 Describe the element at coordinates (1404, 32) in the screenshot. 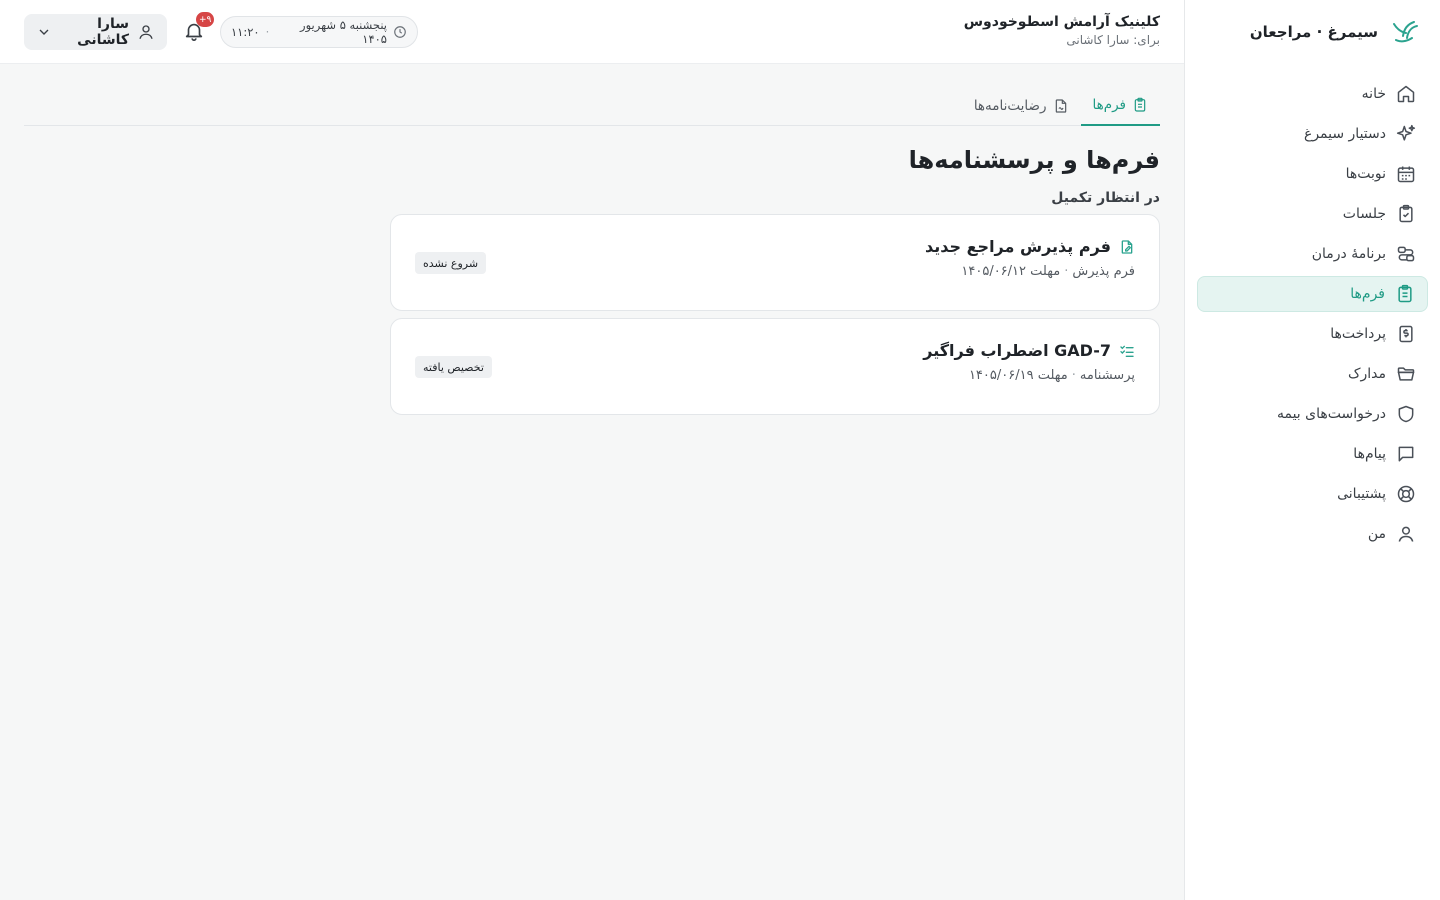

I see `simorgh-logo-icon` at that location.